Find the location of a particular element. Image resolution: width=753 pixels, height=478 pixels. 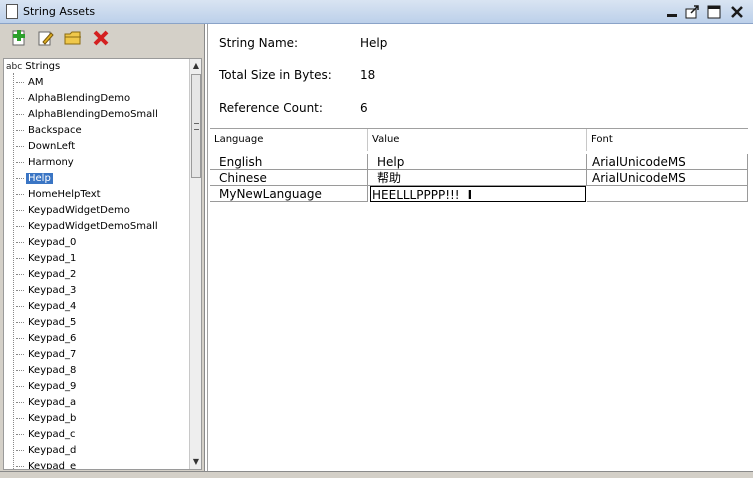

tree-item: Keypad_b is located at coordinates (47, 419).